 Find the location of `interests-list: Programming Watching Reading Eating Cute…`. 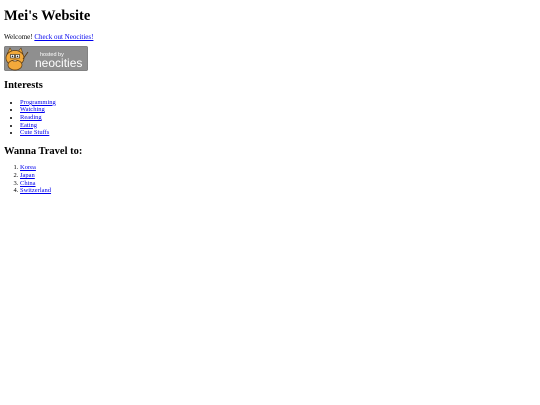

interests-list: Programming Watching Reading Eating Cute… is located at coordinates (270, 118).